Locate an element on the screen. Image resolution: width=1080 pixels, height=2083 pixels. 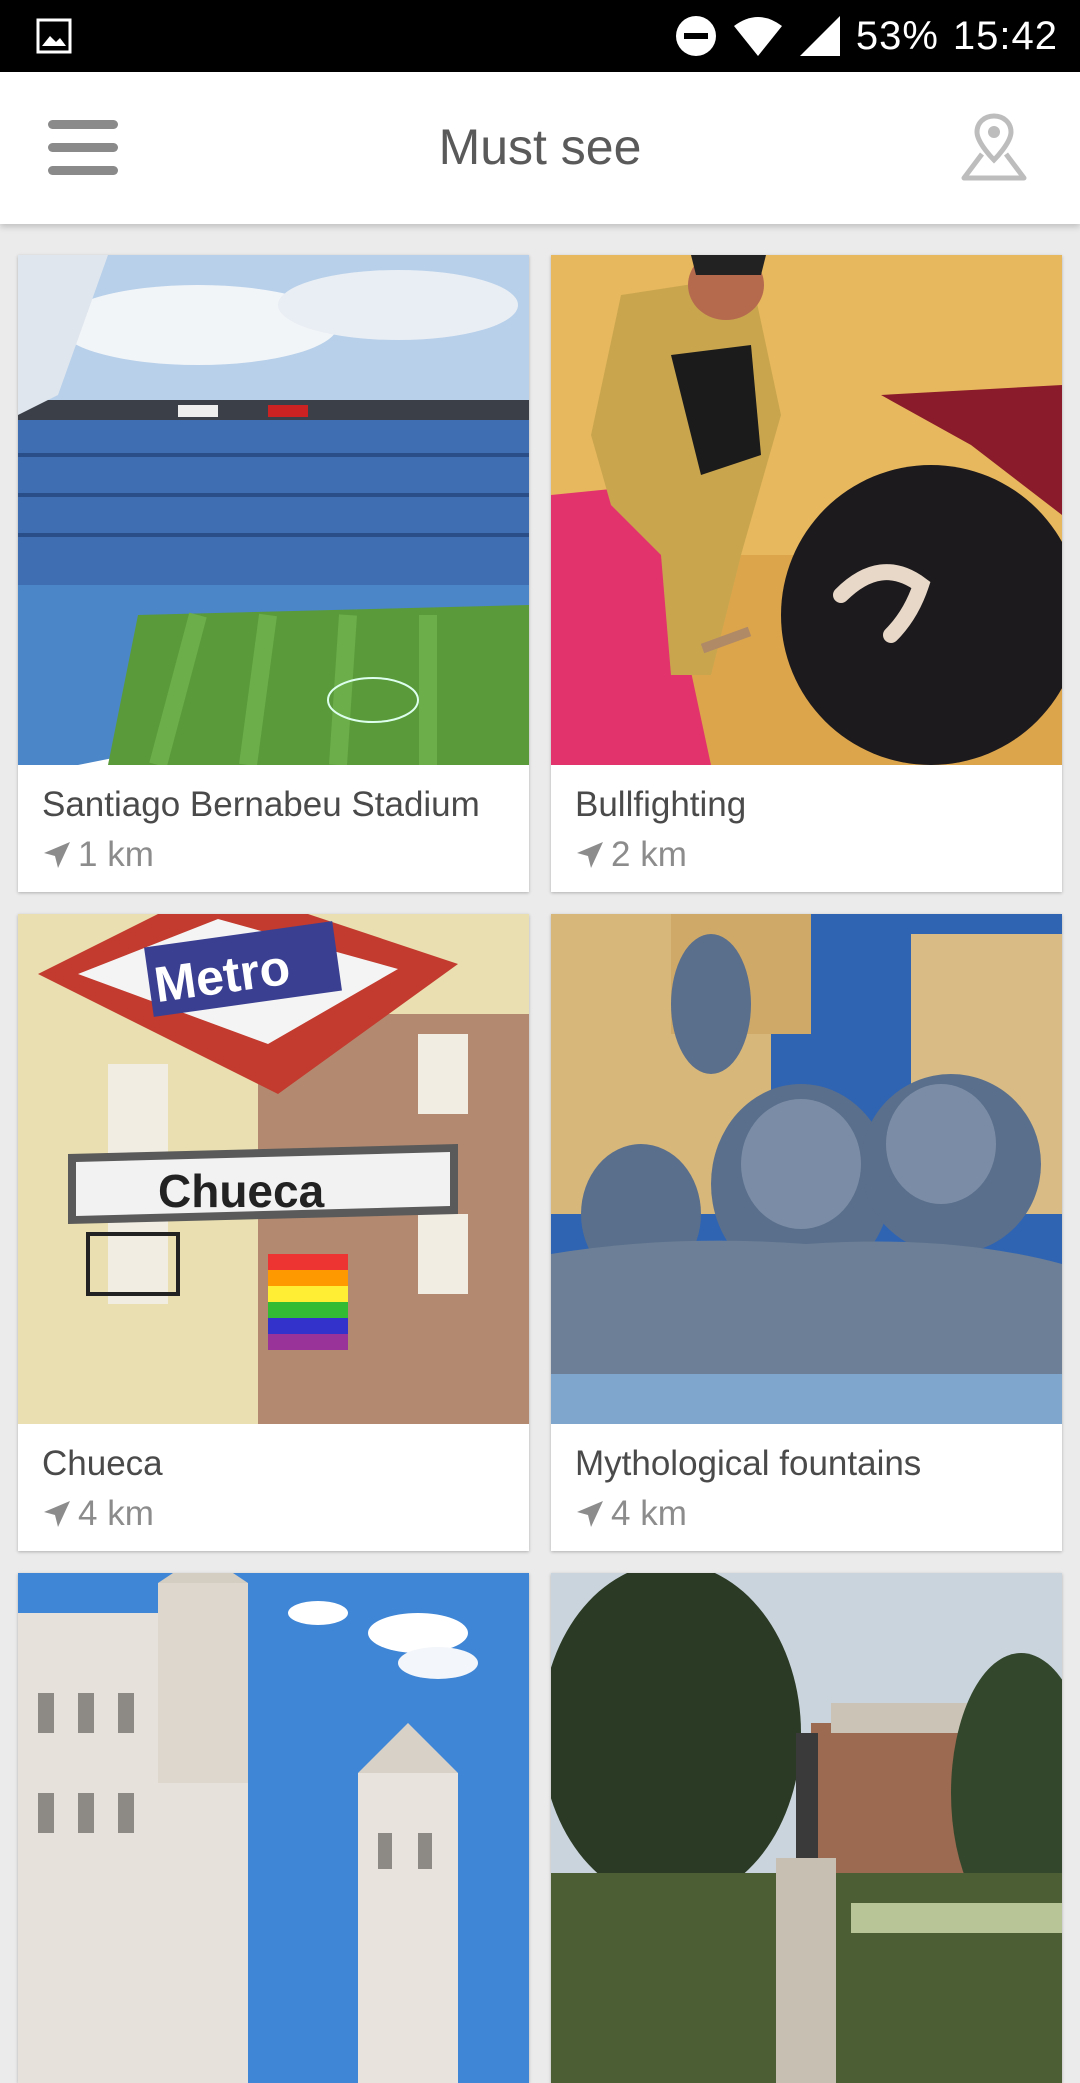
chueca-sign-text: Chueca is located at coordinates (241, 1191).